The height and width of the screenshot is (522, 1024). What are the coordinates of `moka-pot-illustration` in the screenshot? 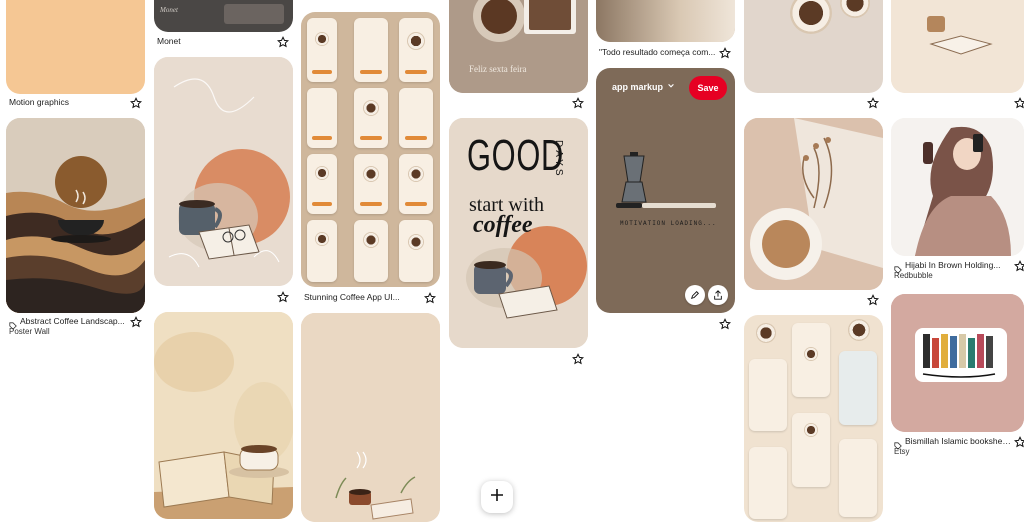 It's located at (666, 180).